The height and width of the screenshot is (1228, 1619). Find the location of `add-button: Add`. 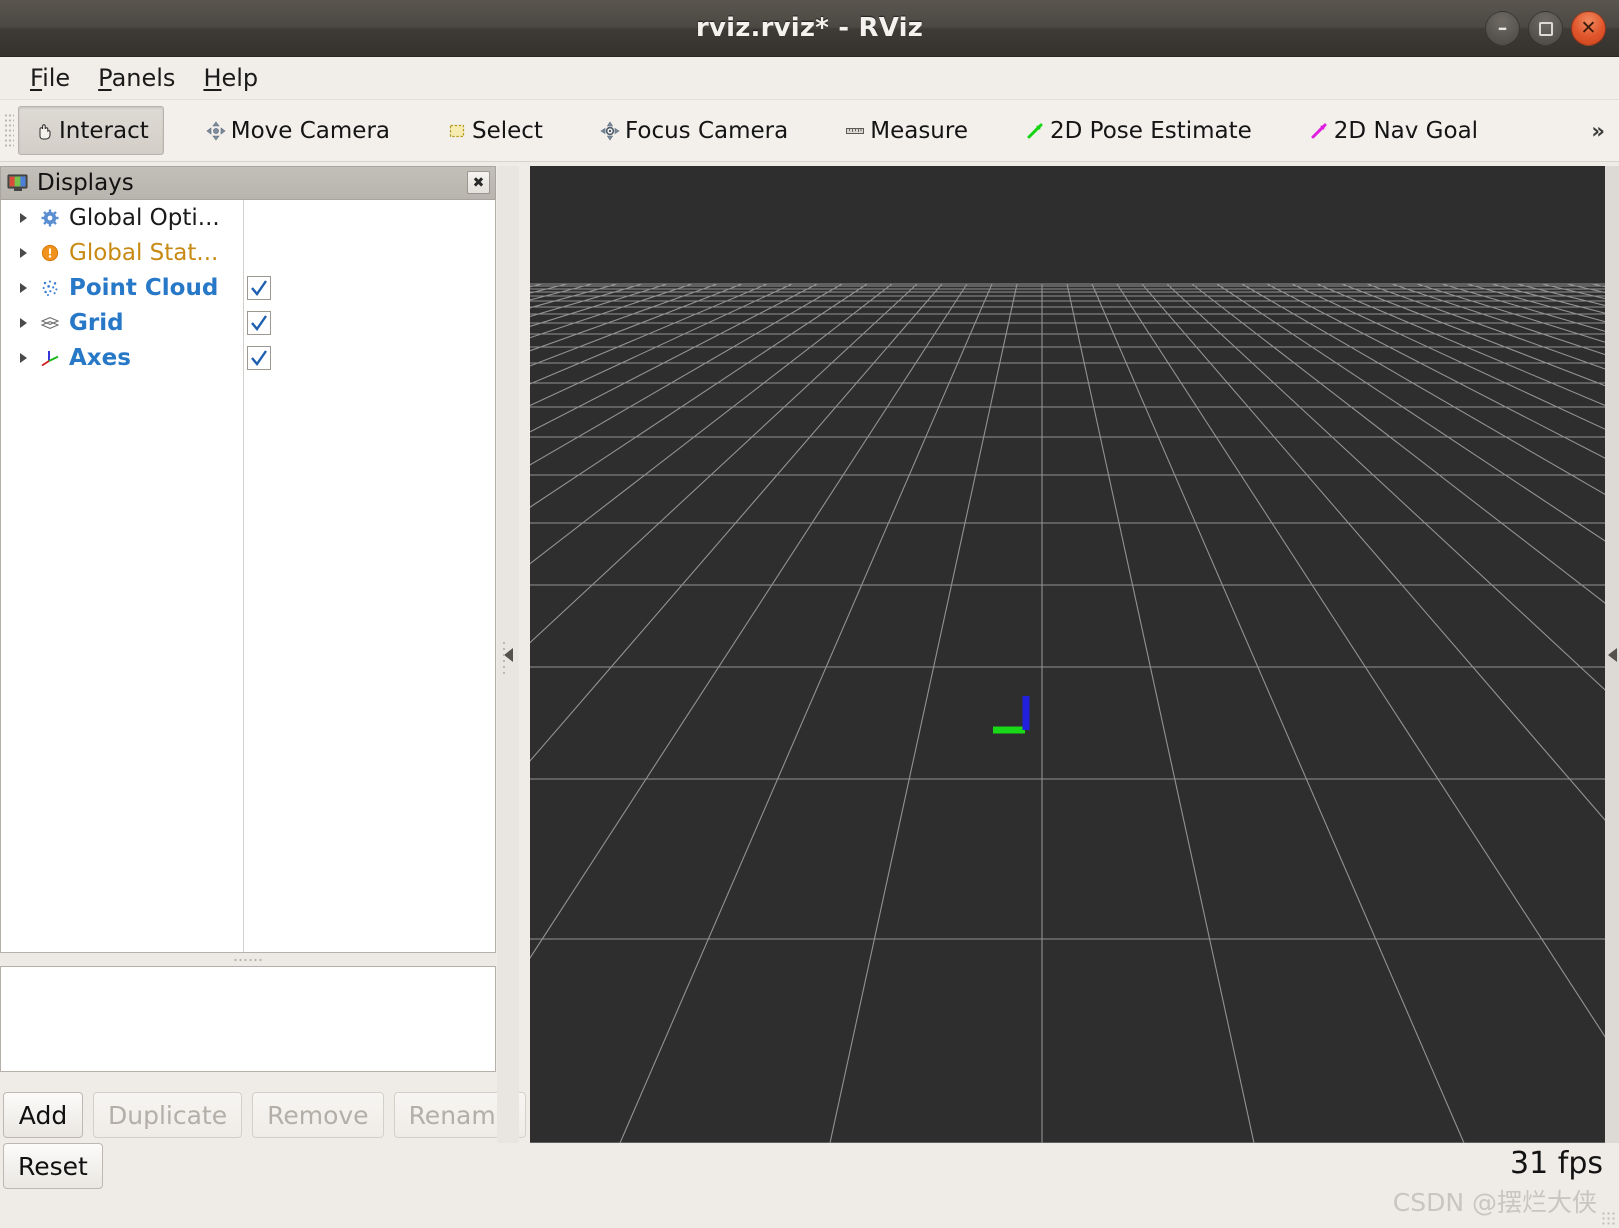

add-button: Add is located at coordinates (43, 1115).